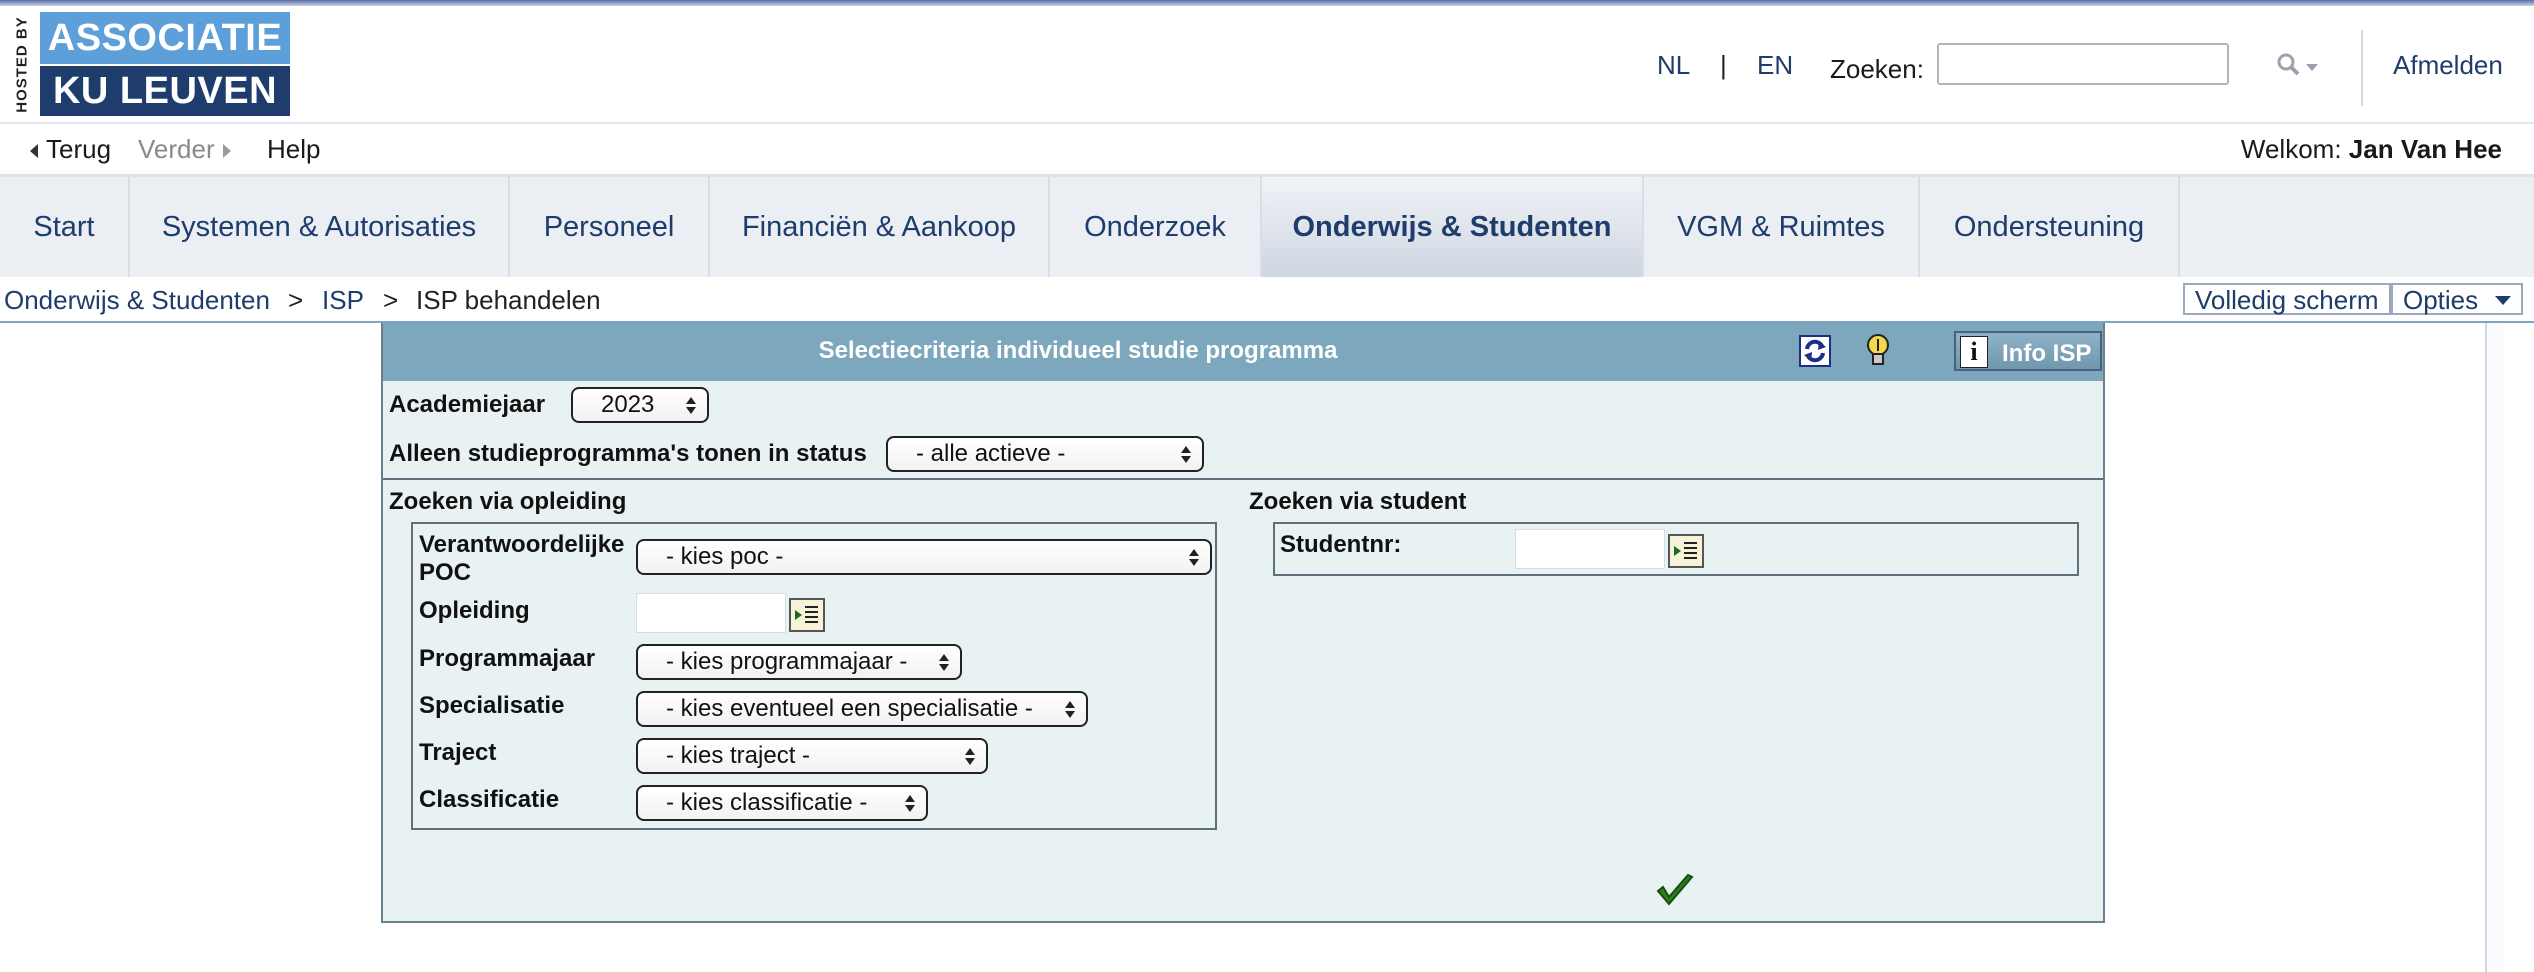 The height and width of the screenshot is (972, 2534). What do you see at coordinates (849, 708) in the screenshot?
I see `specialisatie-value: - kies eventueel een specialisatie -` at bounding box center [849, 708].